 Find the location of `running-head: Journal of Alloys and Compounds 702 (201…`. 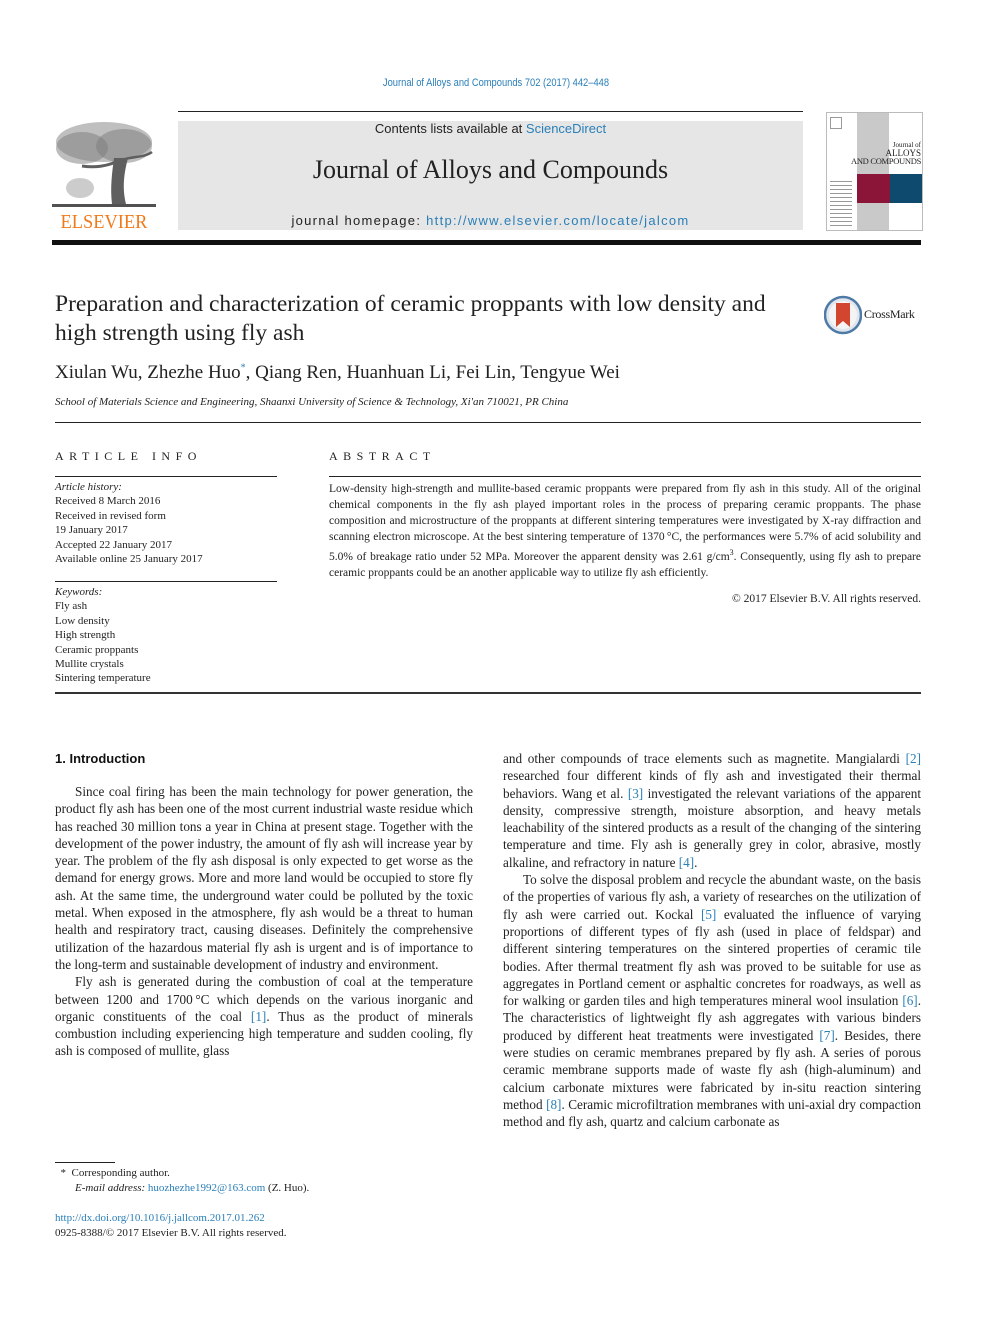

running-head: Journal of Alloys and Compounds 702 (201… is located at coordinates (495, 83).